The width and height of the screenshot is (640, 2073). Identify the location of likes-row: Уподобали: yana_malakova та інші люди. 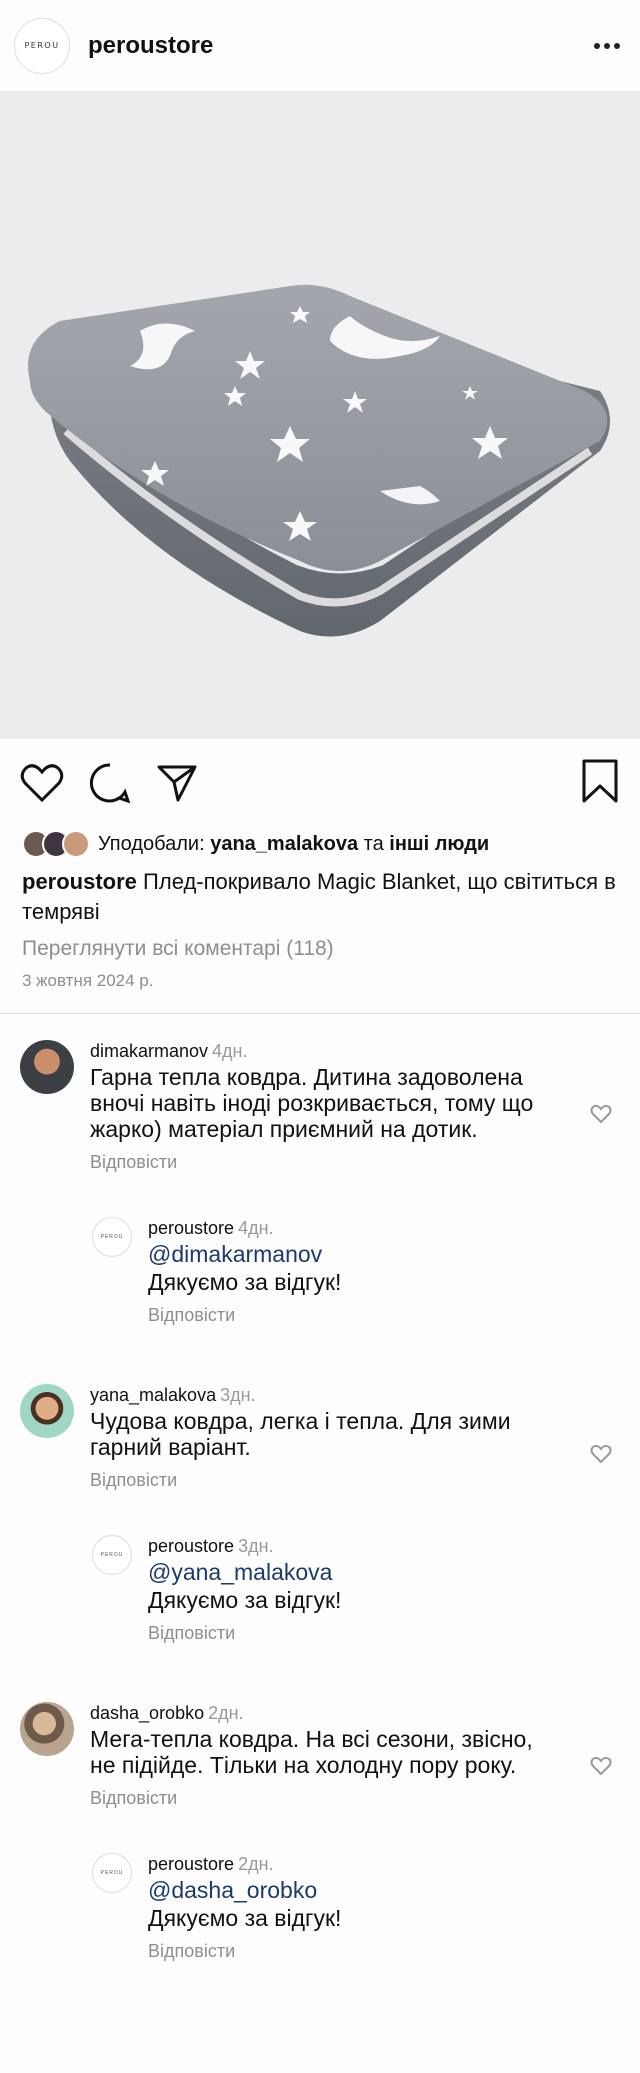
(320, 844).